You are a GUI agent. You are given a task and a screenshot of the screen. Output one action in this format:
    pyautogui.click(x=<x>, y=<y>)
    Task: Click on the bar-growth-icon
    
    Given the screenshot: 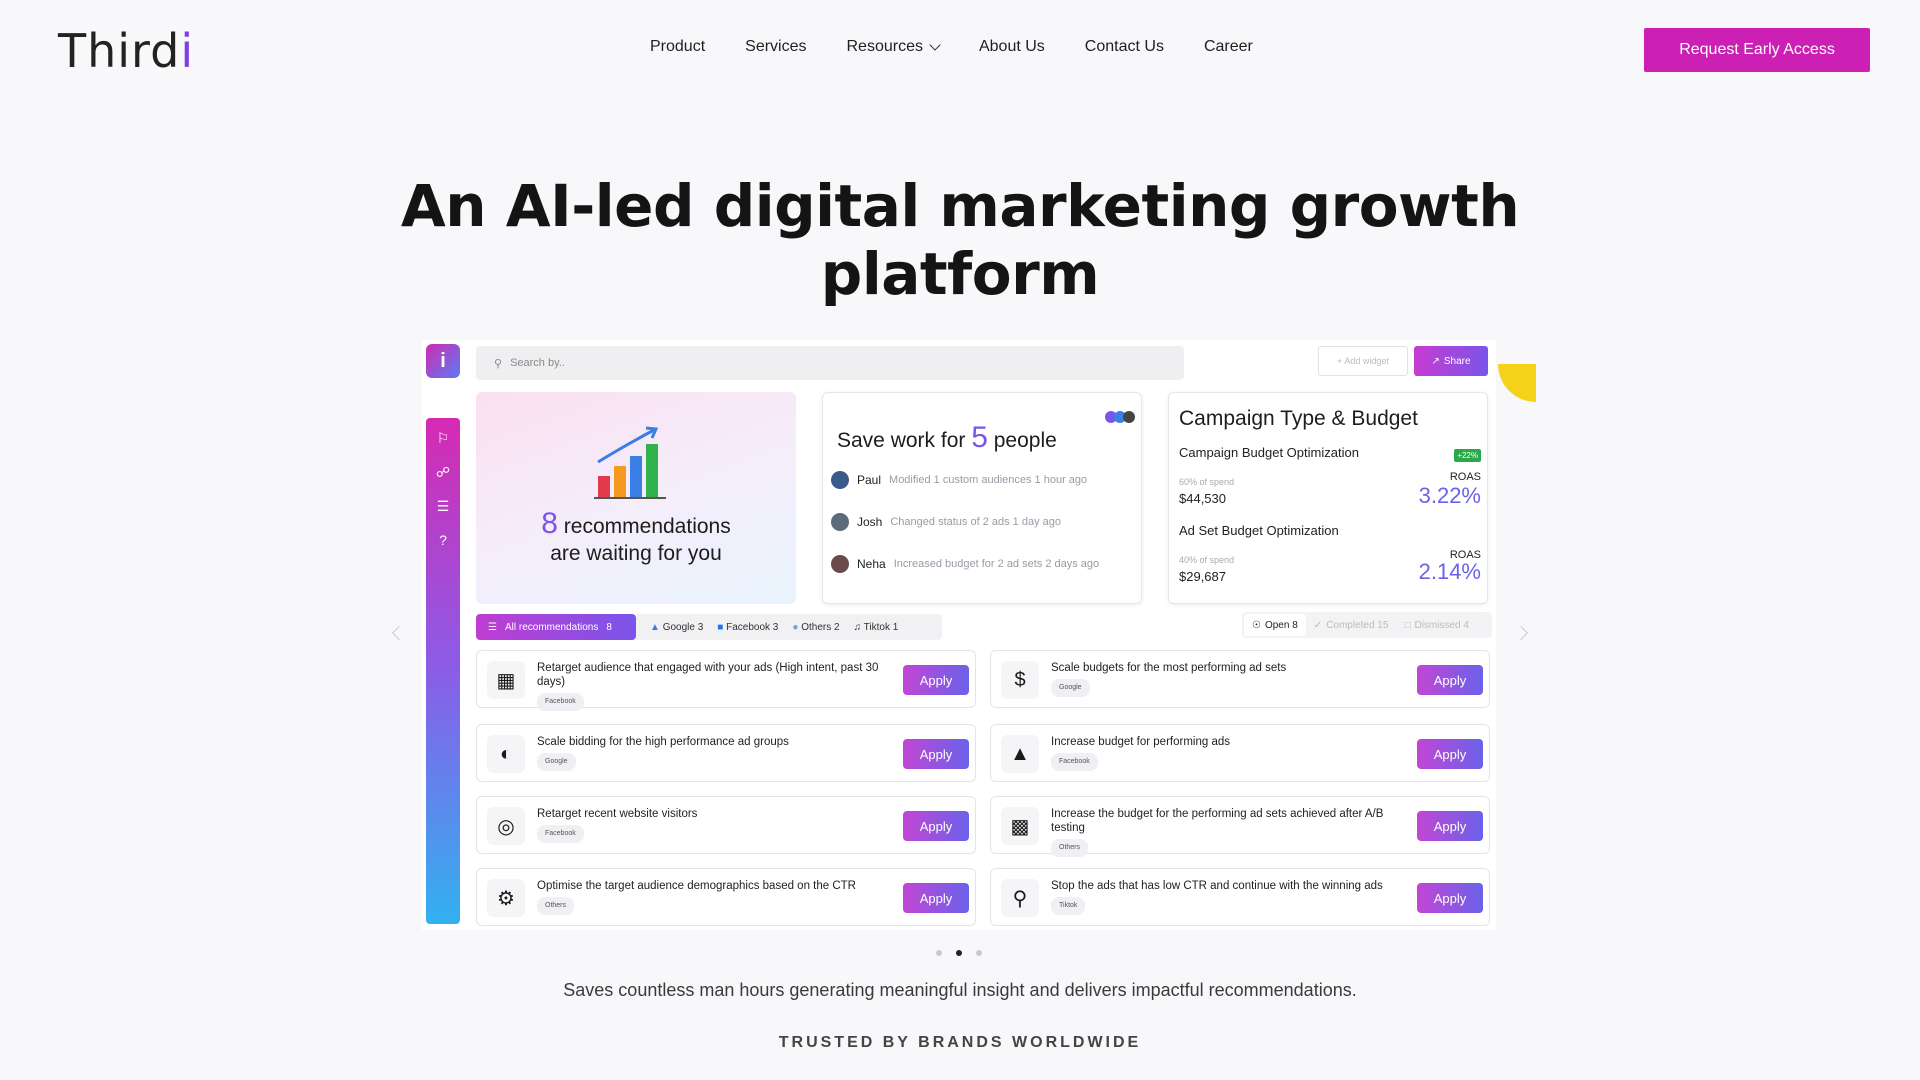 What is the action you would take?
    pyautogui.click(x=630, y=462)
    